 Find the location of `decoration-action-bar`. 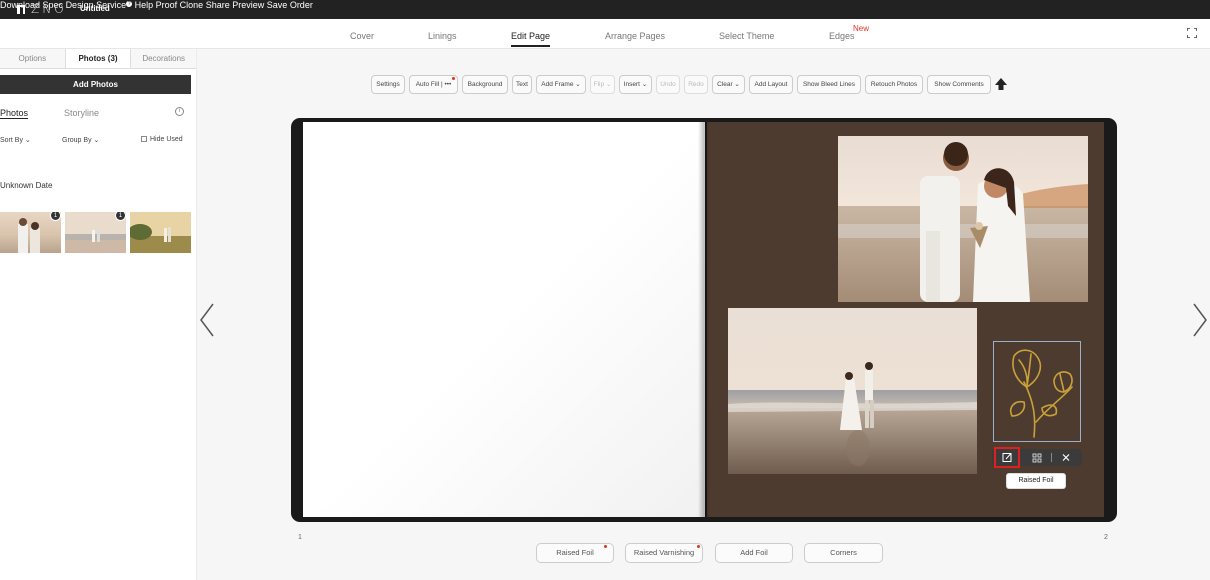

decoration-action-bar is located at coordinates (1037, 457).